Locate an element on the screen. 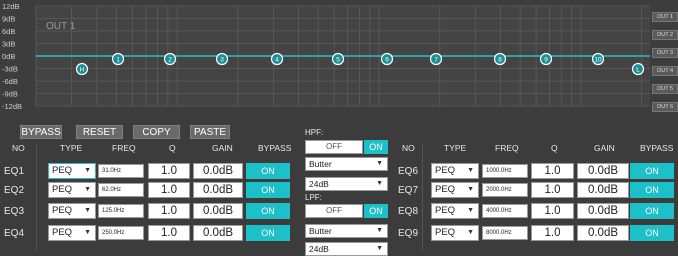 The width and height of the screenshot is (678, 256). output-channel-button: OUT 1 is located at coordinates (665, 17).